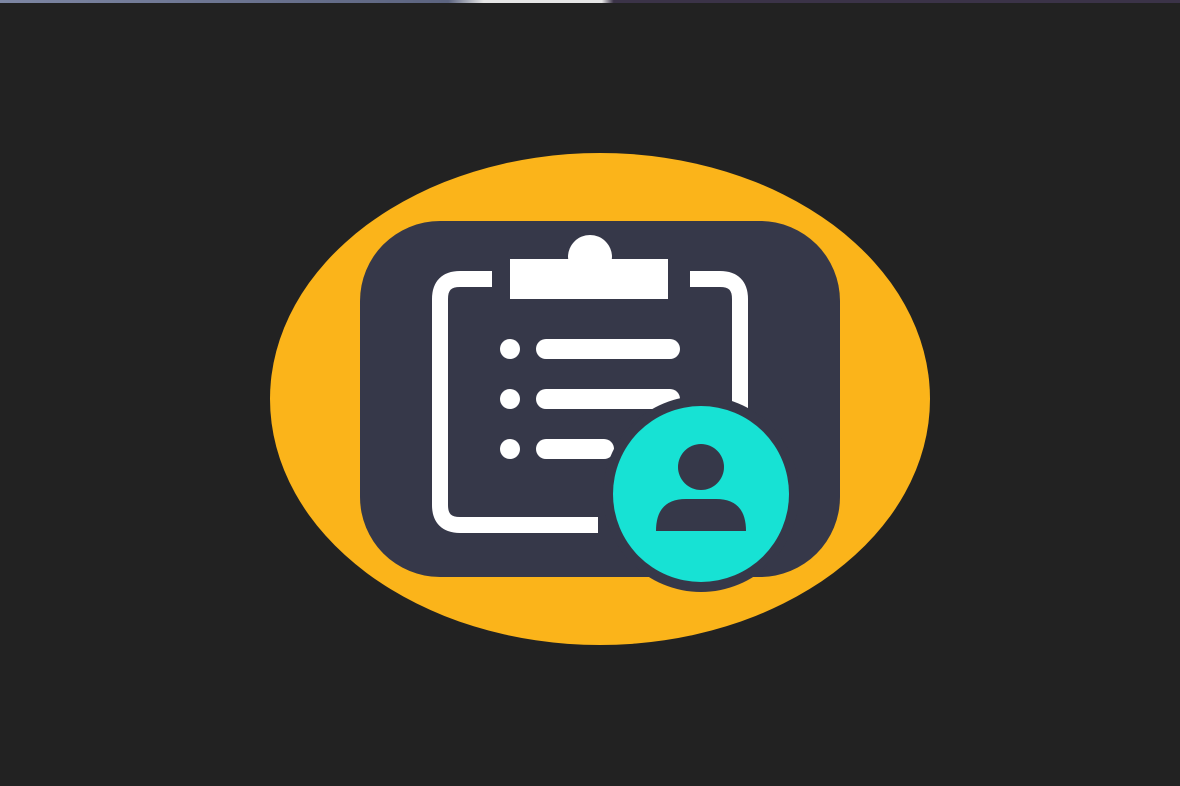  I want to click on user-body-icon, so click(701, 515).